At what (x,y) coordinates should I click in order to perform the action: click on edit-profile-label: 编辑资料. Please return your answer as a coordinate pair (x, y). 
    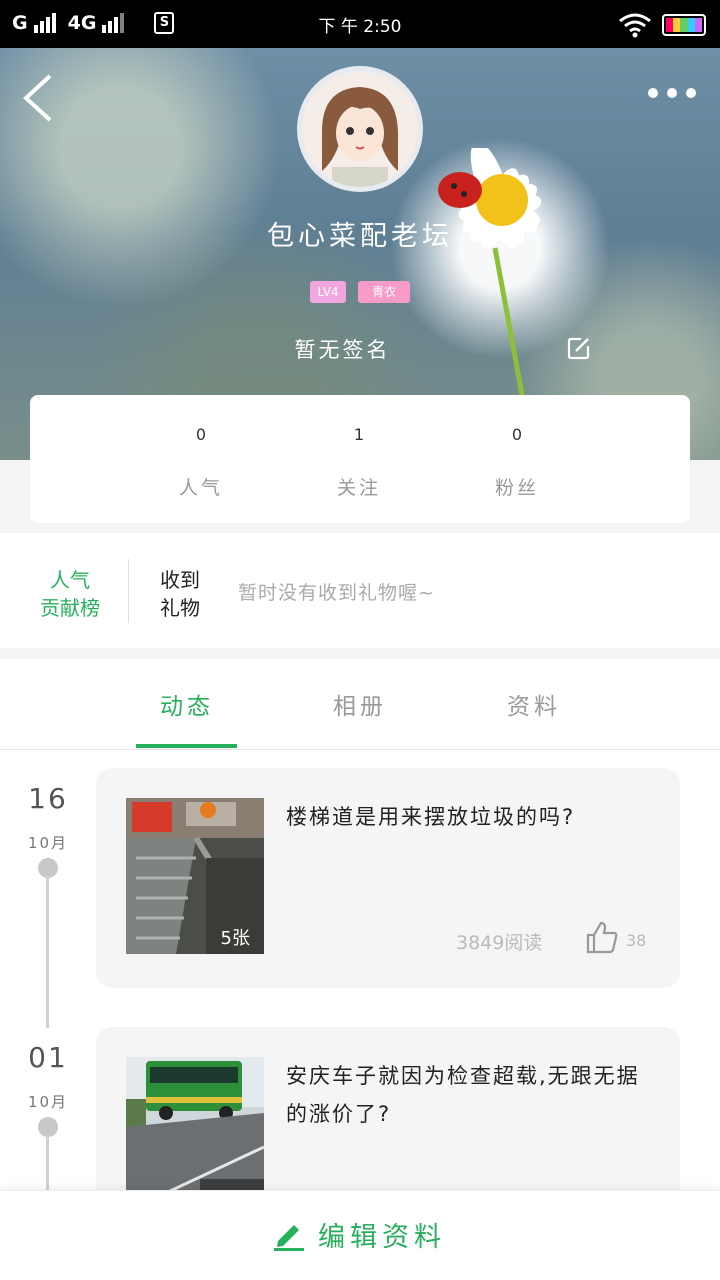
    Looking at the image, I should click on (382, 1237).